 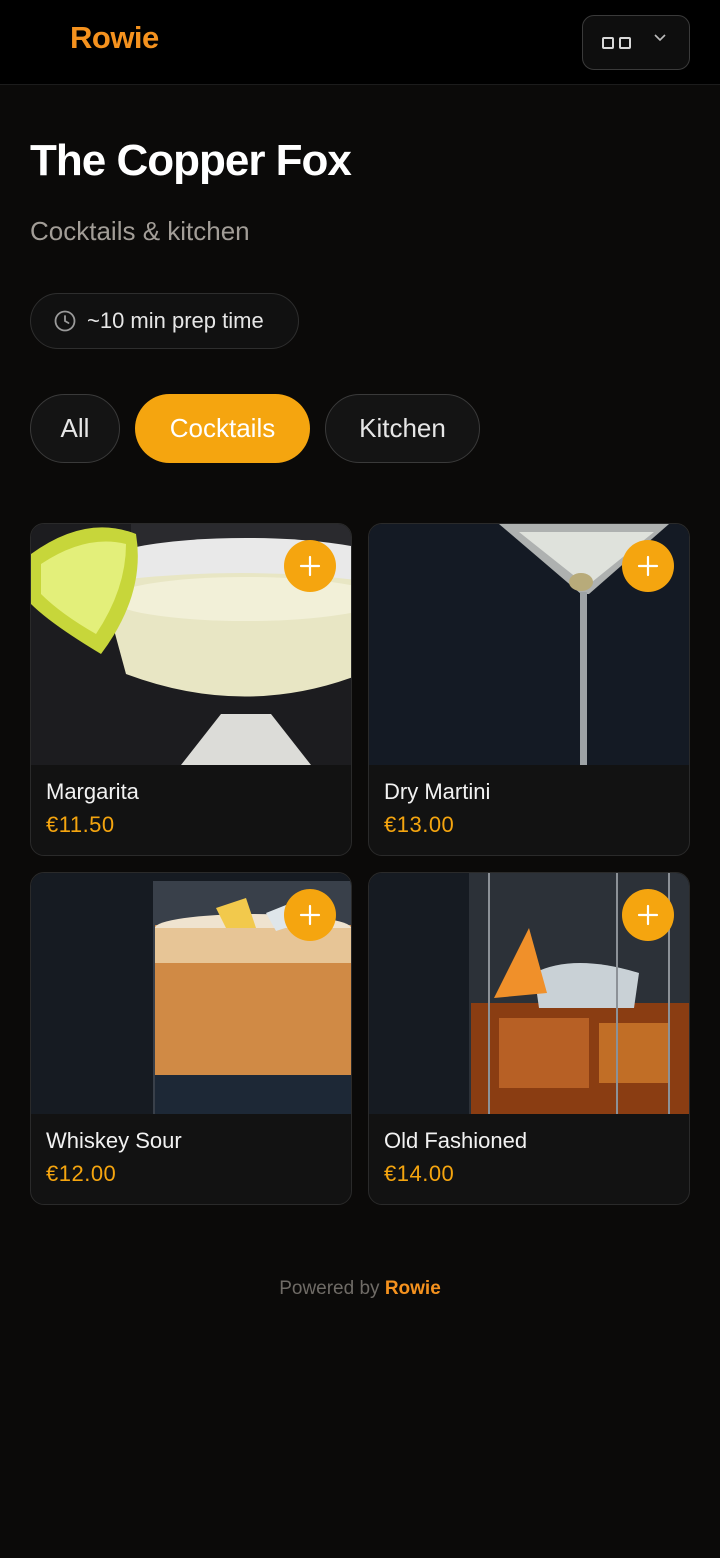 What do you see at coordinates (437, 791) in the screenshot?
I see `item-name: Dry Martini` at bounding box center [437, 791].